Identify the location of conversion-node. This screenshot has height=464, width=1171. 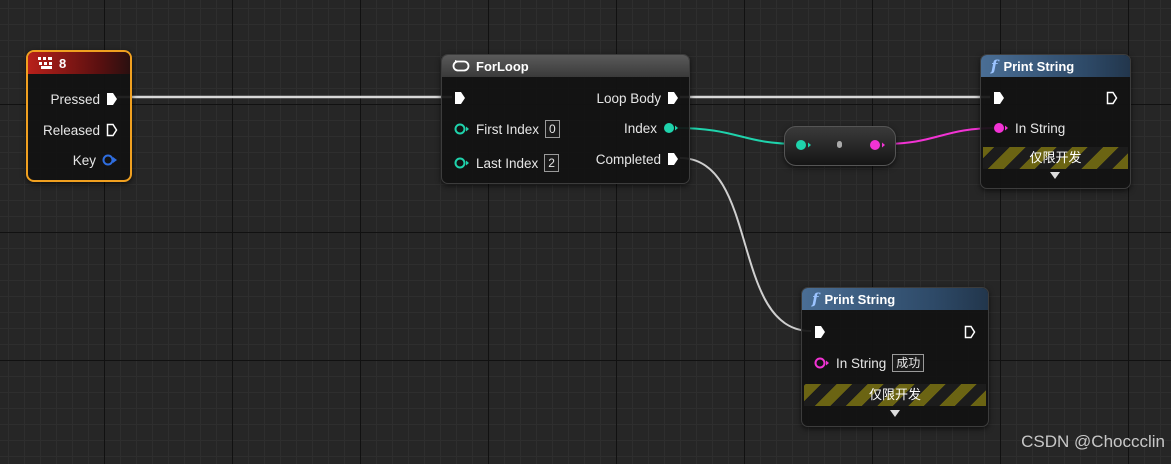
(840, 146).